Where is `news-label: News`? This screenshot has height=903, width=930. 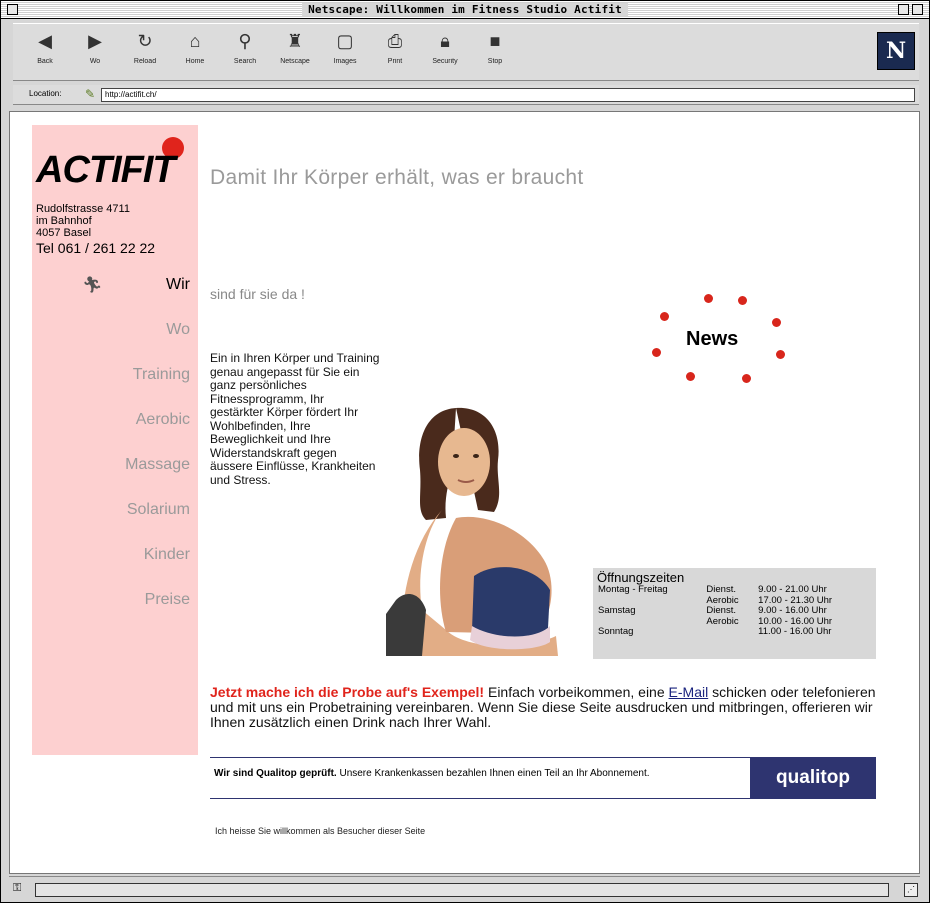
news-label: News is located at coordinates (712, 339).